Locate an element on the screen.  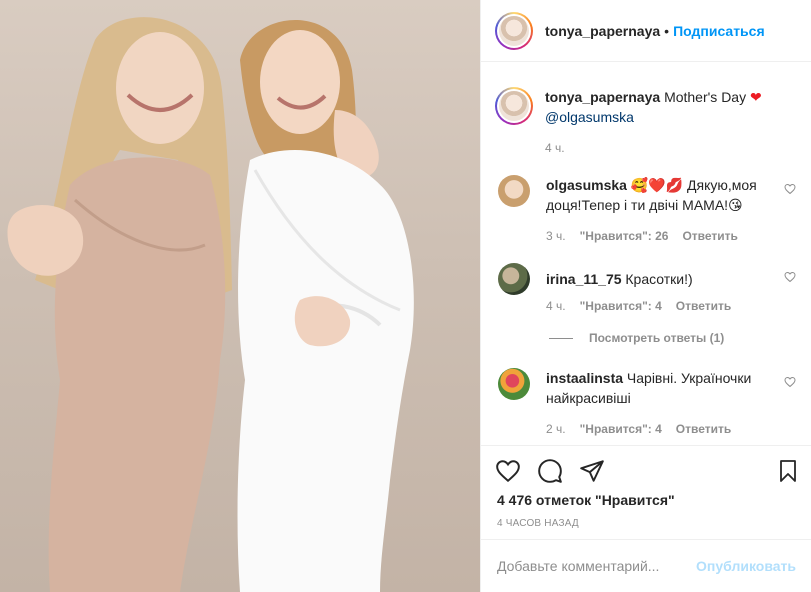
share-icon is located at coordinates (592, 471).